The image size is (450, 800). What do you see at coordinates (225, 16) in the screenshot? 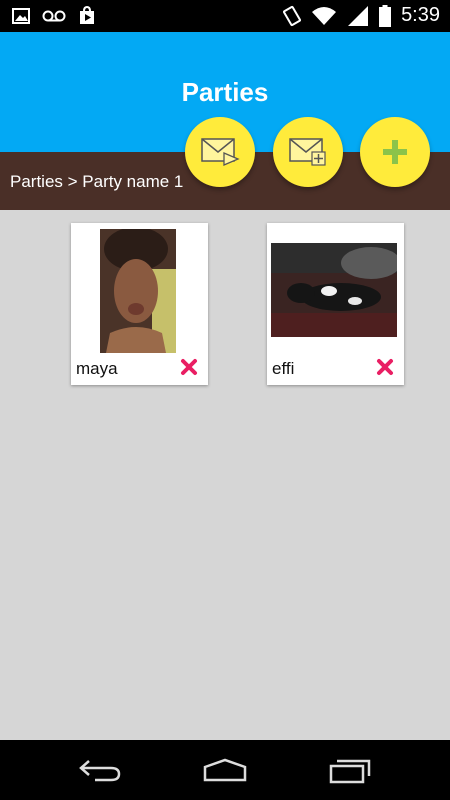
I see `status-bar: 5:39` at bounding box center [225, 16].